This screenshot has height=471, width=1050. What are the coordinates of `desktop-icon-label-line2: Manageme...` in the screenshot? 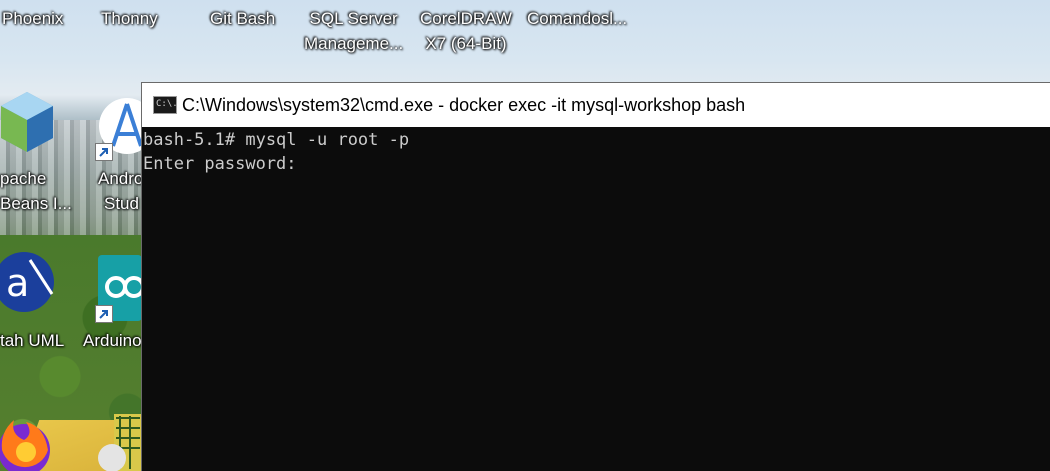 It's located at (354, 43).